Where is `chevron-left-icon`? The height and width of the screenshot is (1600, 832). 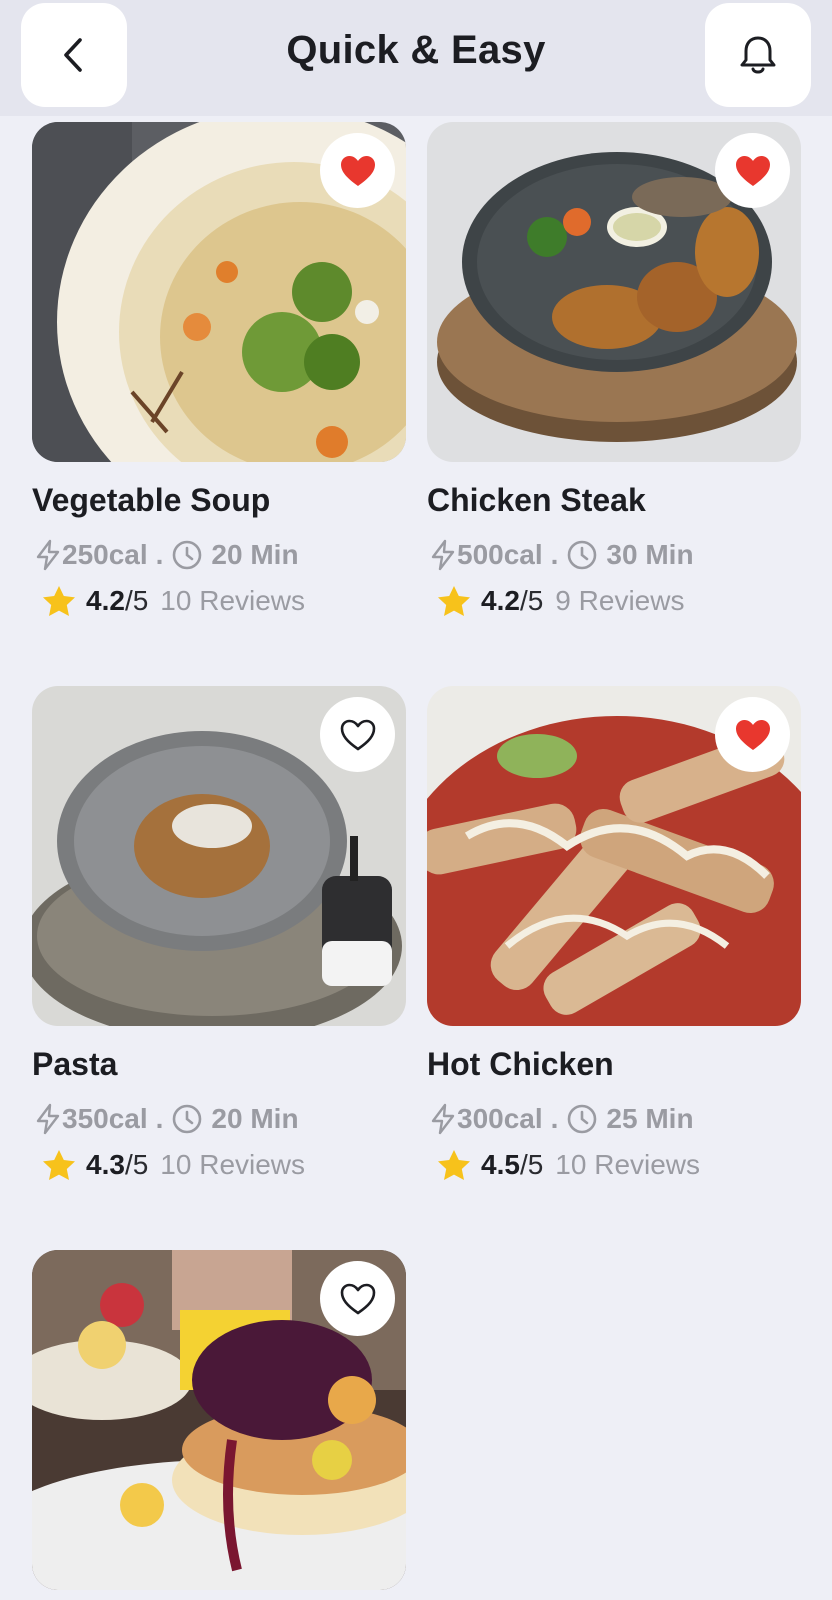 chevron-left-icon is located at coordinates (73, 55).